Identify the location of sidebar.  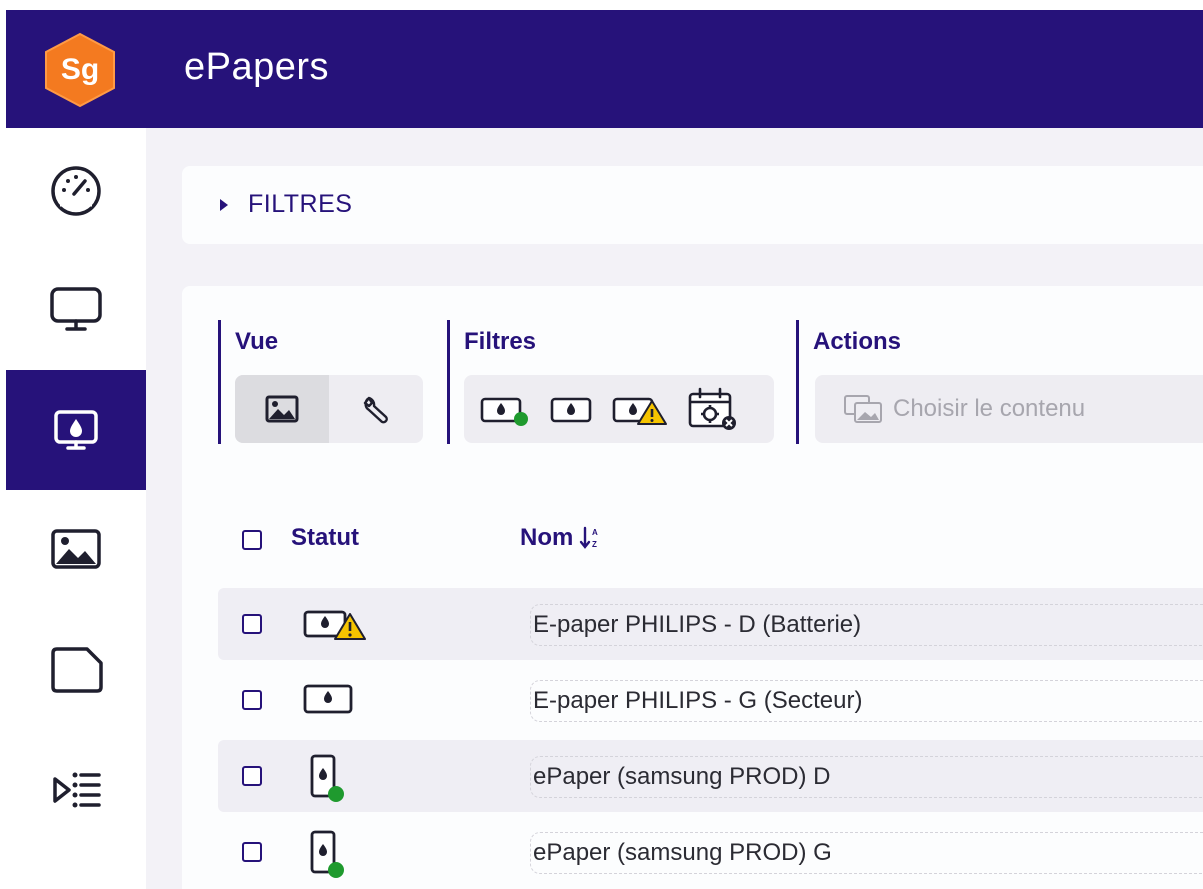
(76, 508).